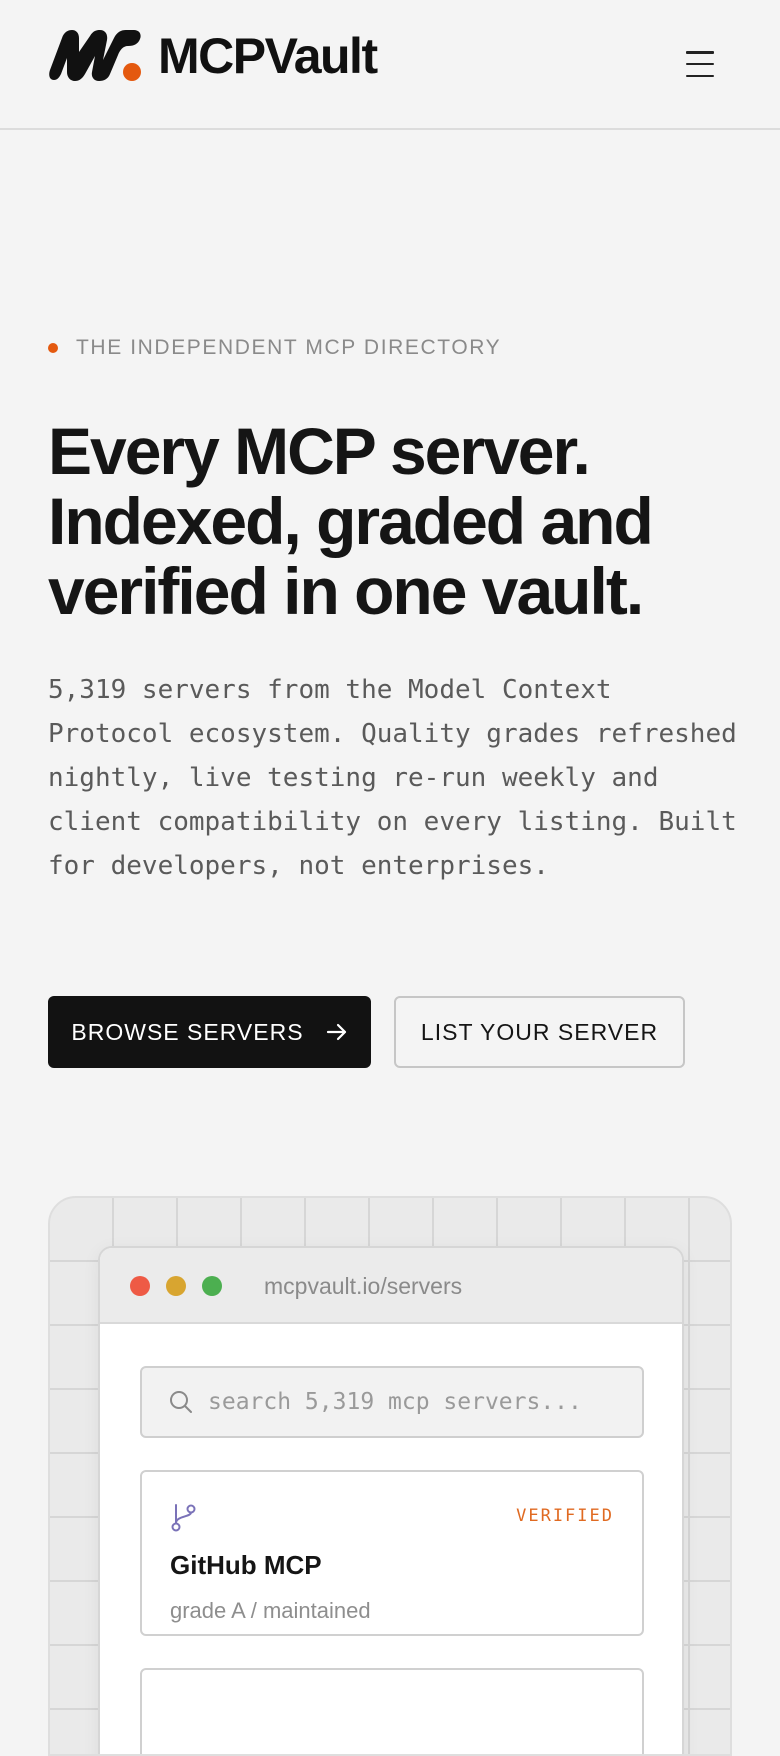 The width and height of the screenshot is (780, 1756). Describe the element at coordinates (351, 521) in the screenshot. I see `headline-line-2: Indexed, graded and` at that location.